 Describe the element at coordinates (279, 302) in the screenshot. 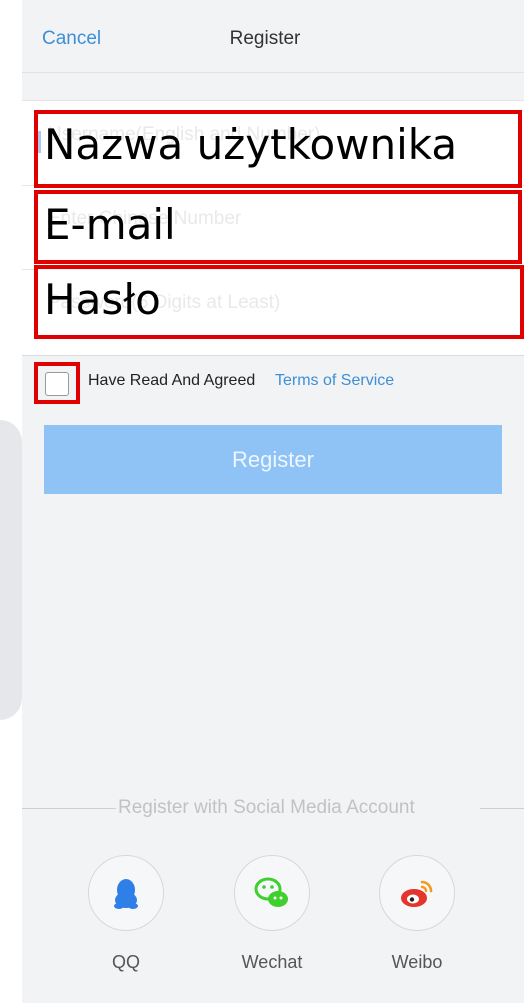

I see `password-annotation: Hasło` at that location.